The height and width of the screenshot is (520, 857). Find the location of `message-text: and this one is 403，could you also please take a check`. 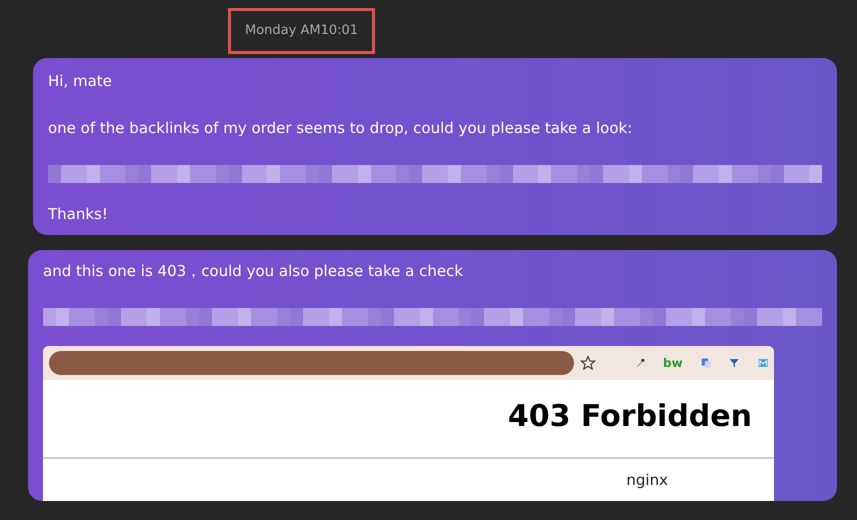

message-text: and this one is 403，could you also please take a check is located at coordinates (253, 271).